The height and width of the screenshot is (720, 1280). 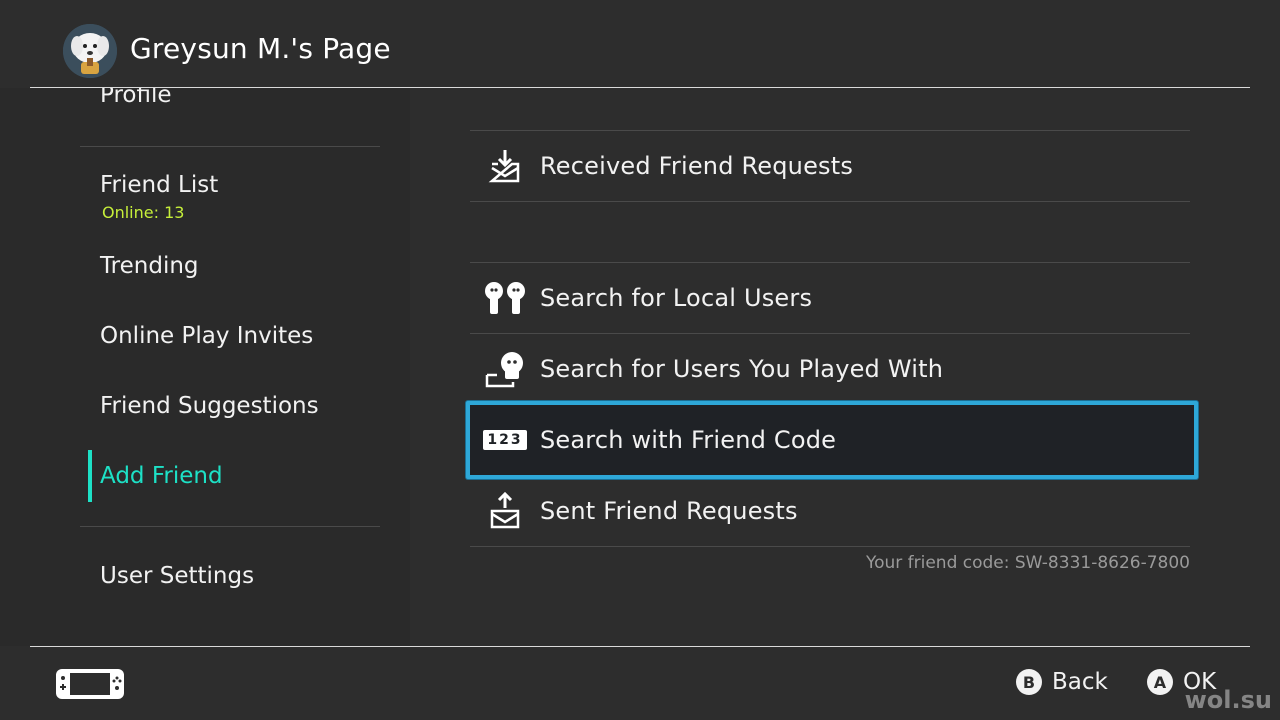 I want to click on sidebar-item-trending: Trending, so click(x=149, y=266).